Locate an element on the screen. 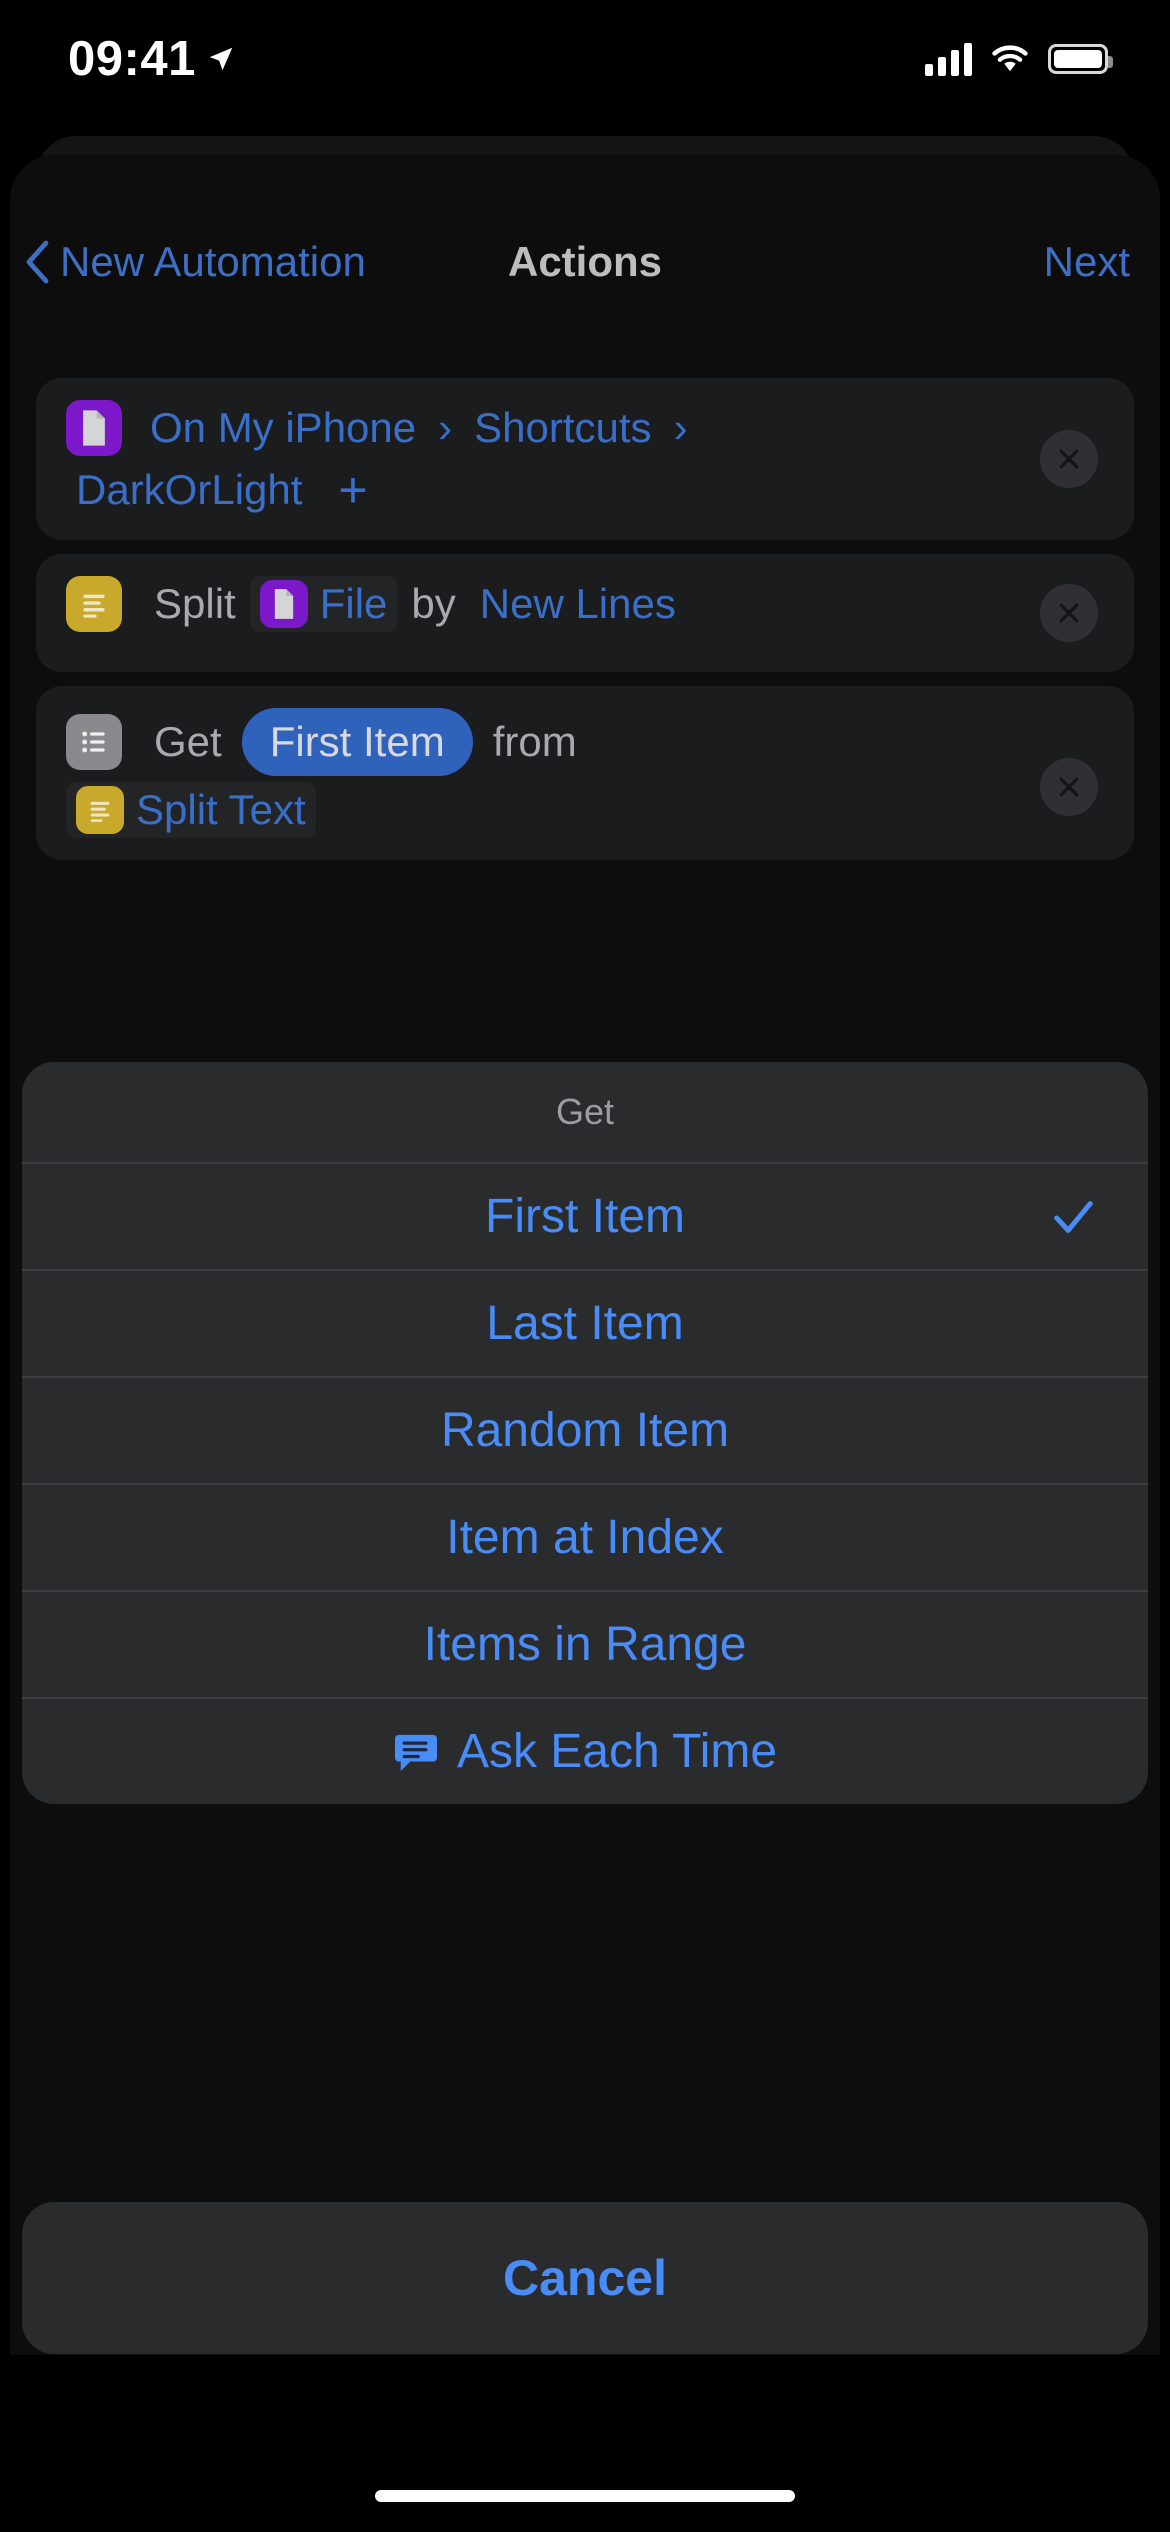 The image size is (1170, 2532). action-row: Split File by New Lines is located at coordinates (585, 604).